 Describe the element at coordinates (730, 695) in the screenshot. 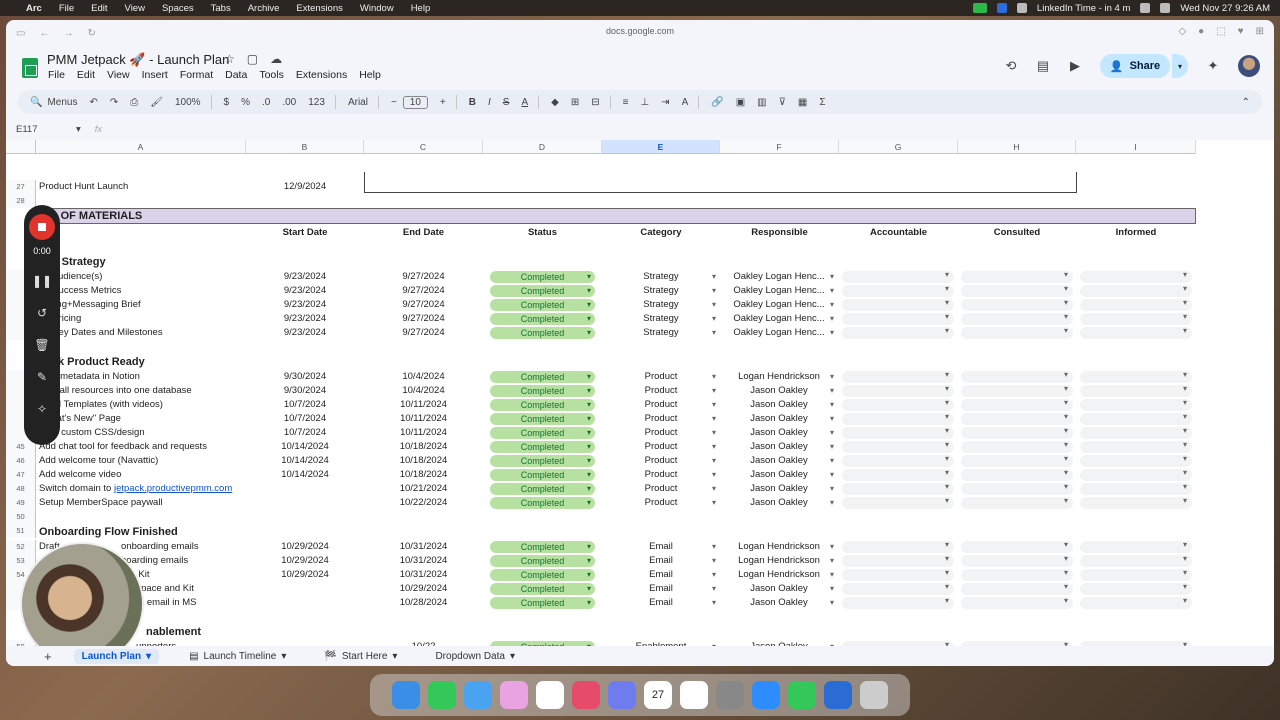

I see `system-settings-icon` at that location.